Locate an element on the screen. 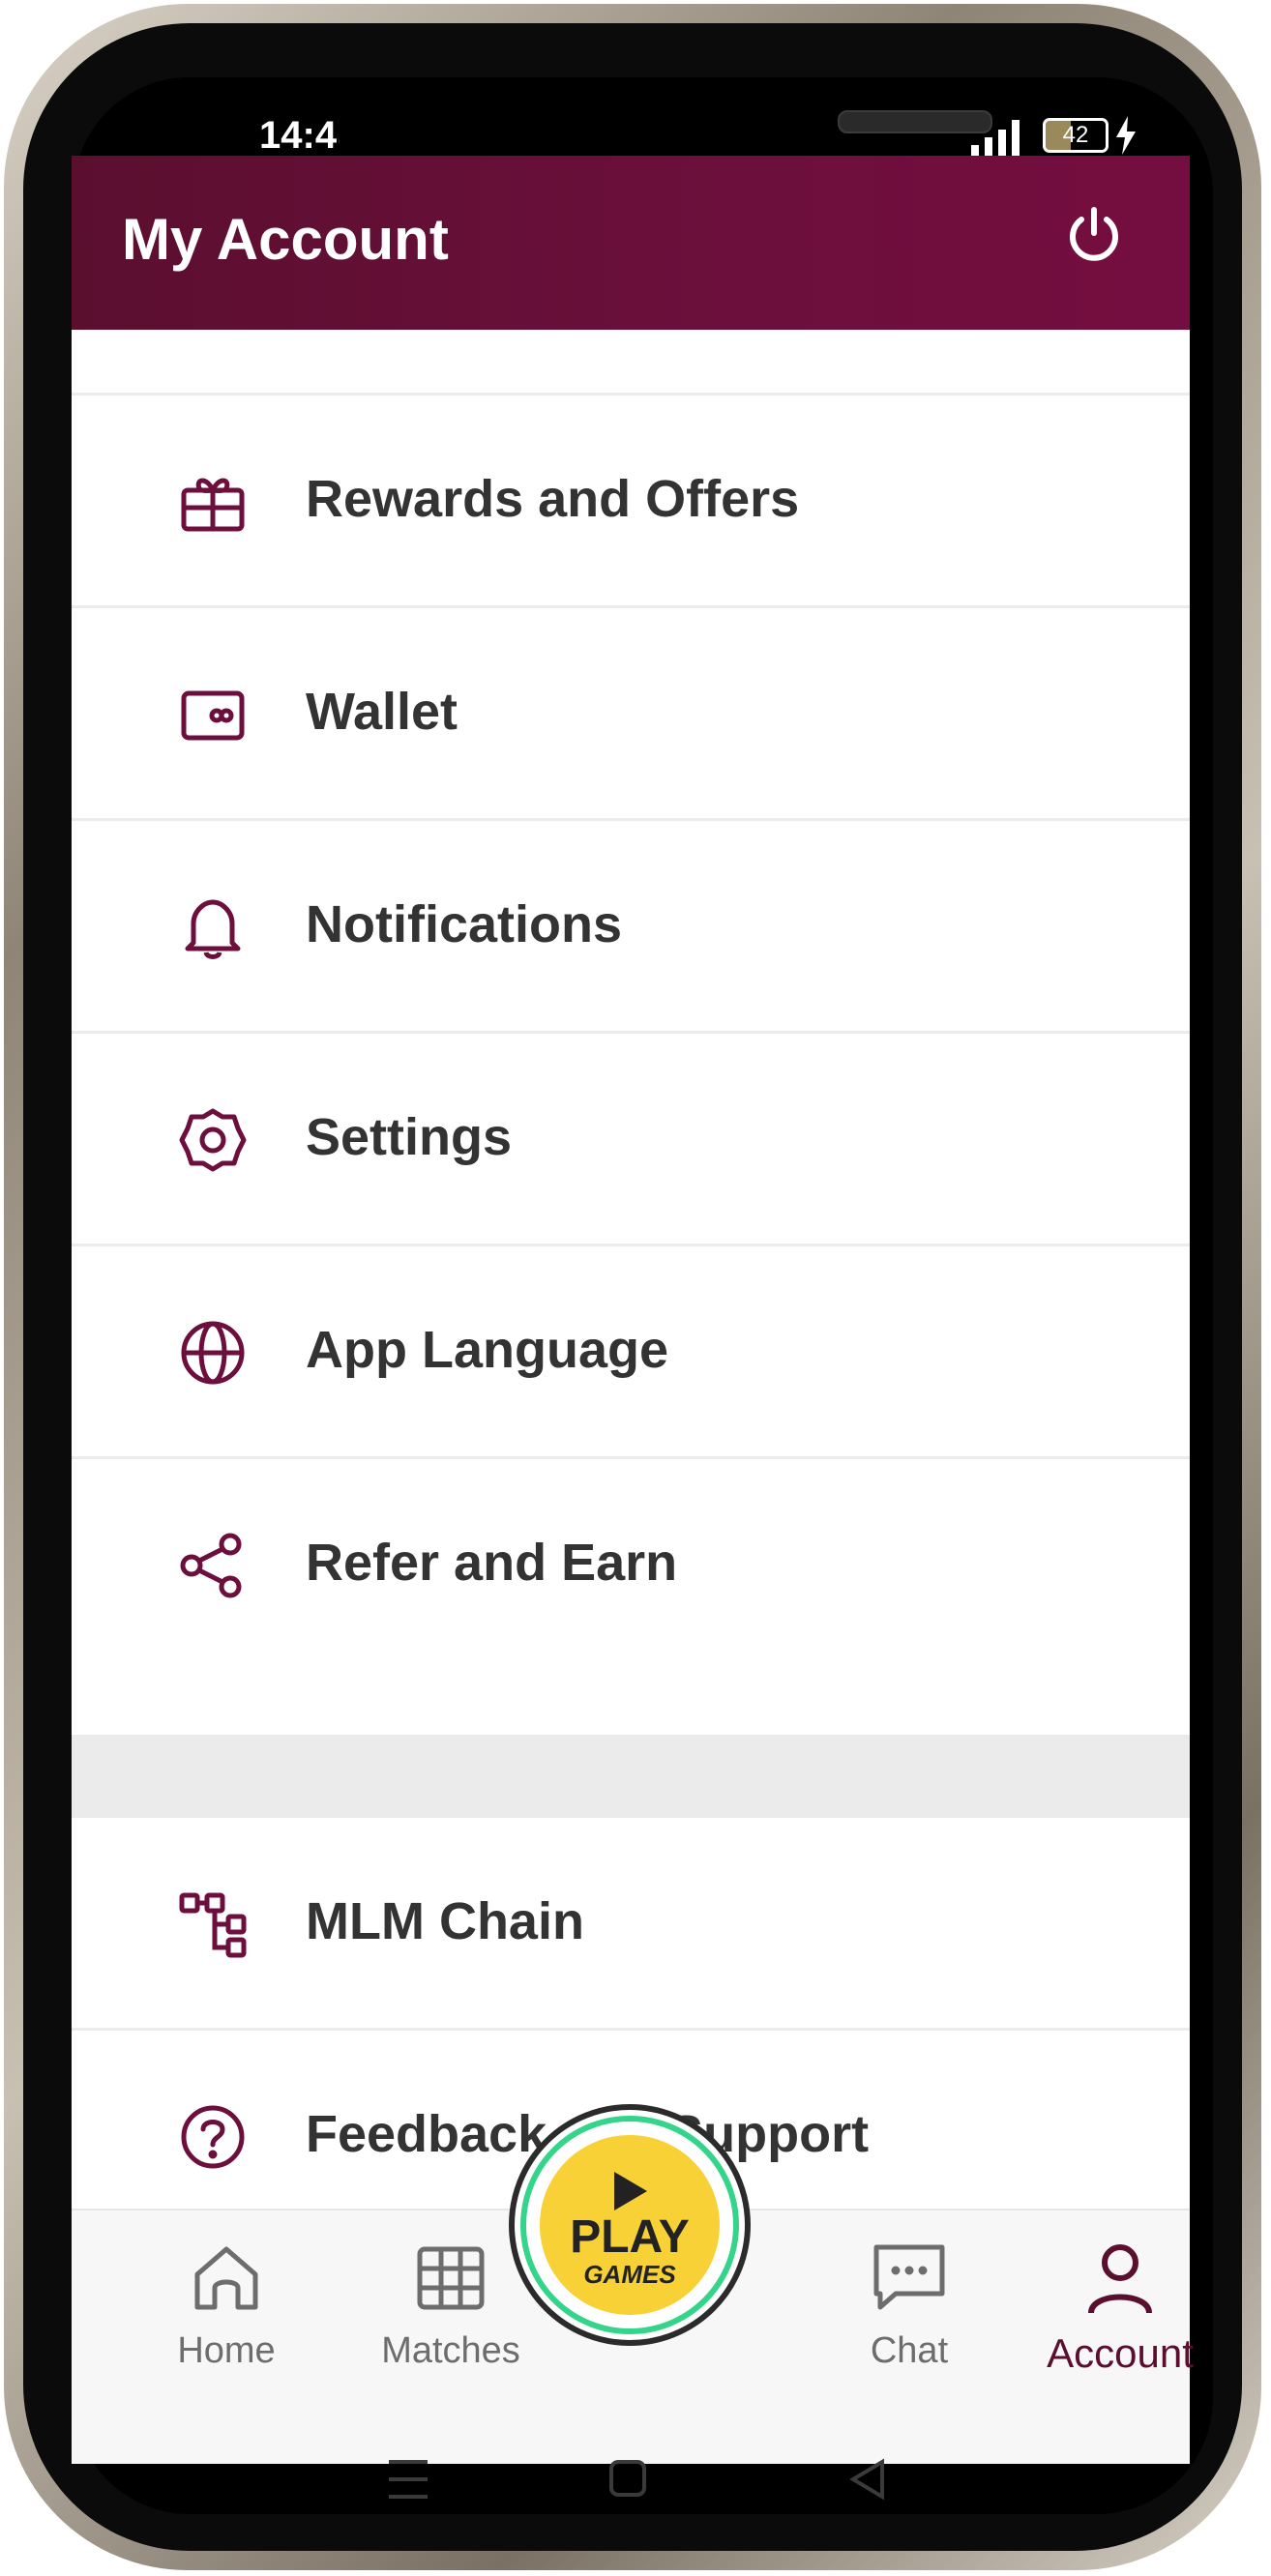  gift-icon is located at coordinates (213, 505).